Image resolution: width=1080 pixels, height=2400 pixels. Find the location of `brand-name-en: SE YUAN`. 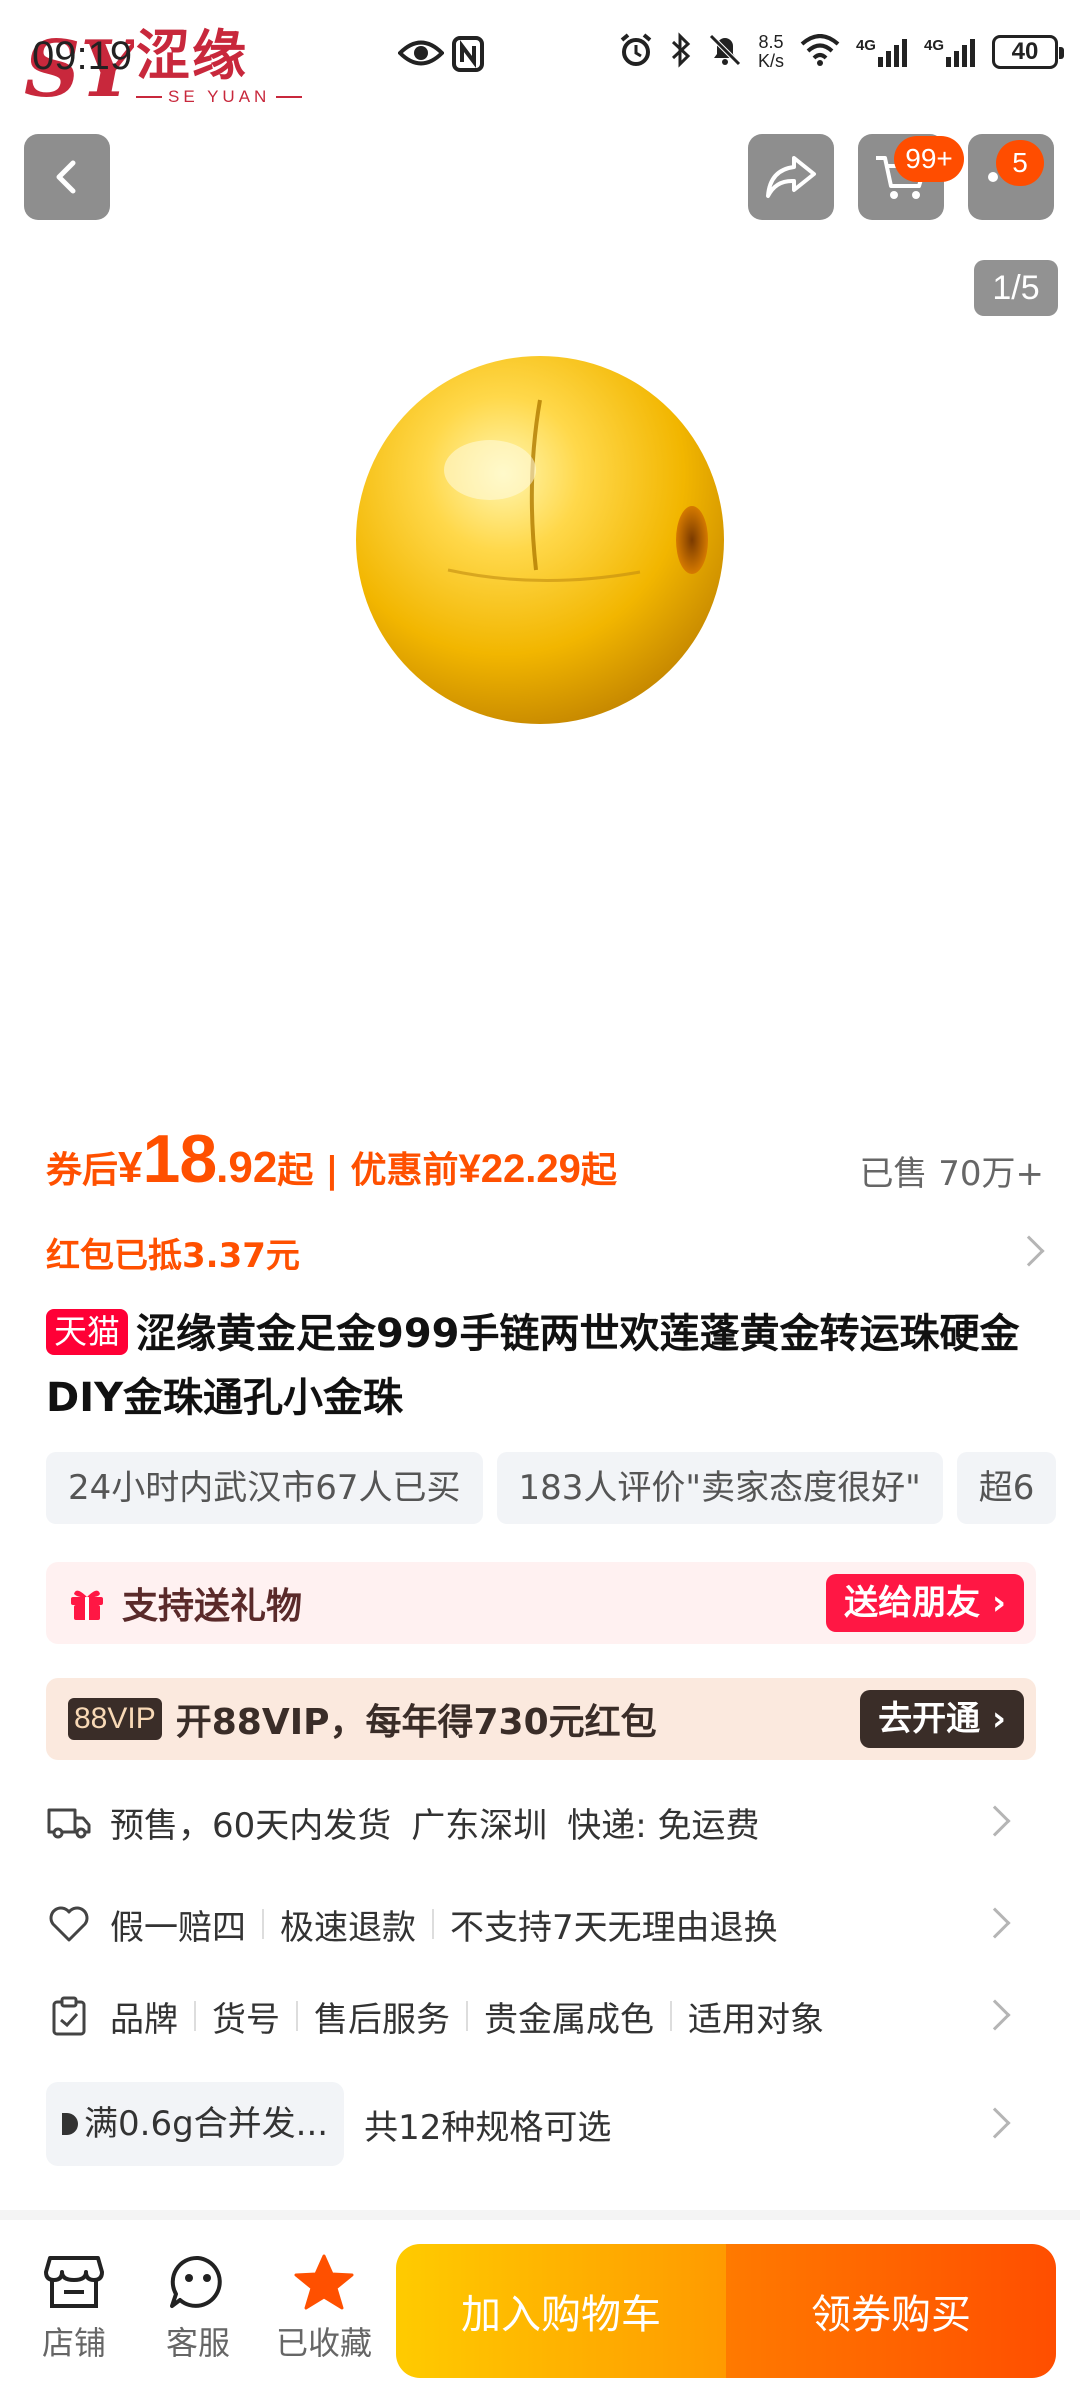

brand-name-en: SE YUAN is located at coordinates (219, 96).